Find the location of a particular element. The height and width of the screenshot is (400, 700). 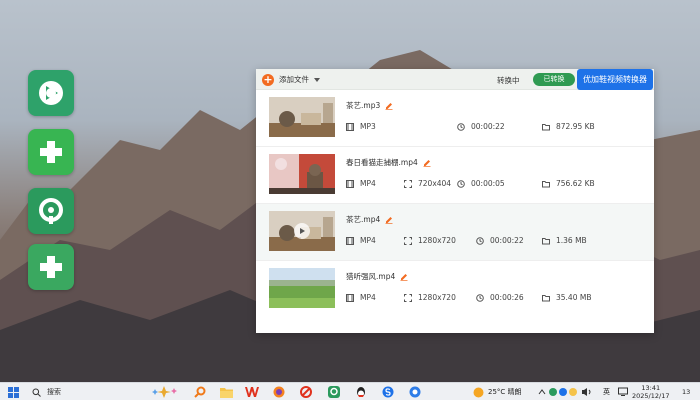

red-app-icon is located at coordinates (306, 392).